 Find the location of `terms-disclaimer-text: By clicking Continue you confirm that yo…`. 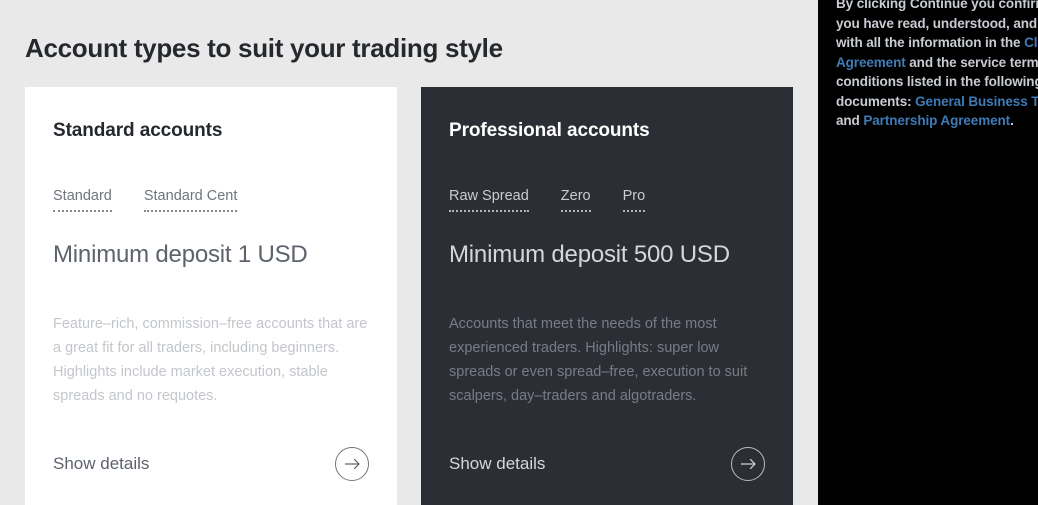

terms-disclaimer-text: By clicking Continue you confirm that yo… is located at coordinates (937, 65).